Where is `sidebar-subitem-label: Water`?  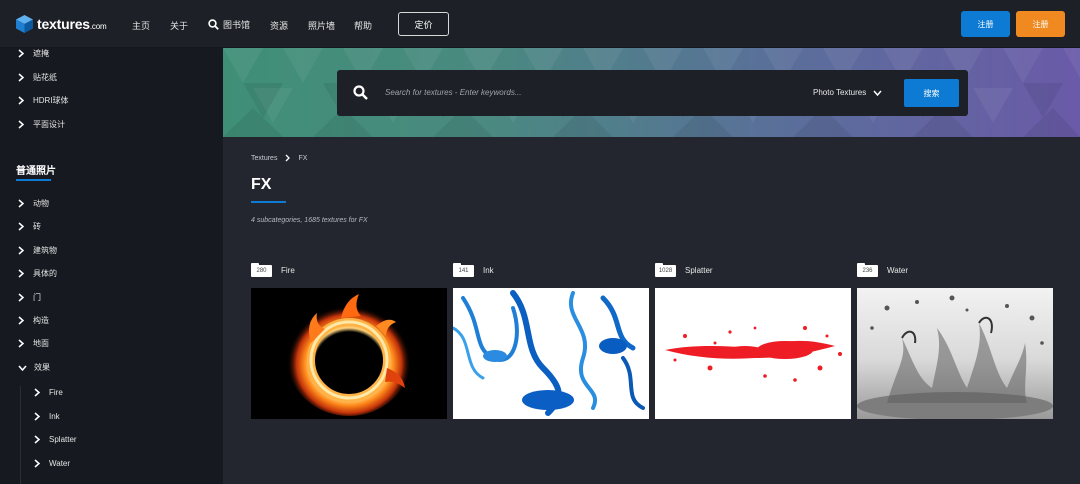
sidebar-subitem-label: Water is located at coordinates (60, 463).